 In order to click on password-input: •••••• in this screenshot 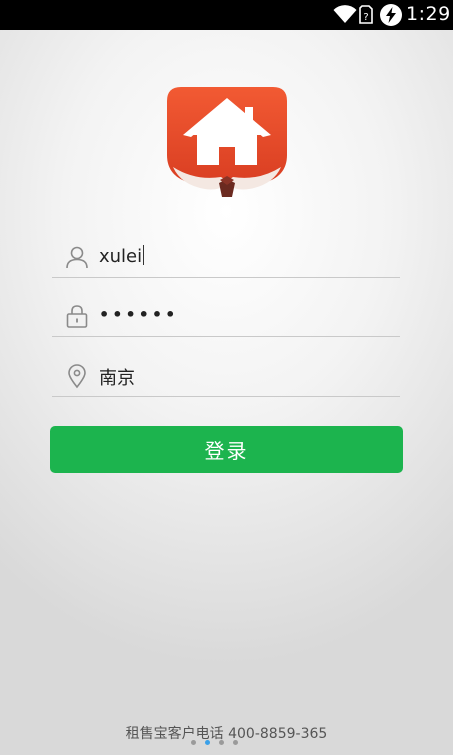, I will do `click(138, 314)`.